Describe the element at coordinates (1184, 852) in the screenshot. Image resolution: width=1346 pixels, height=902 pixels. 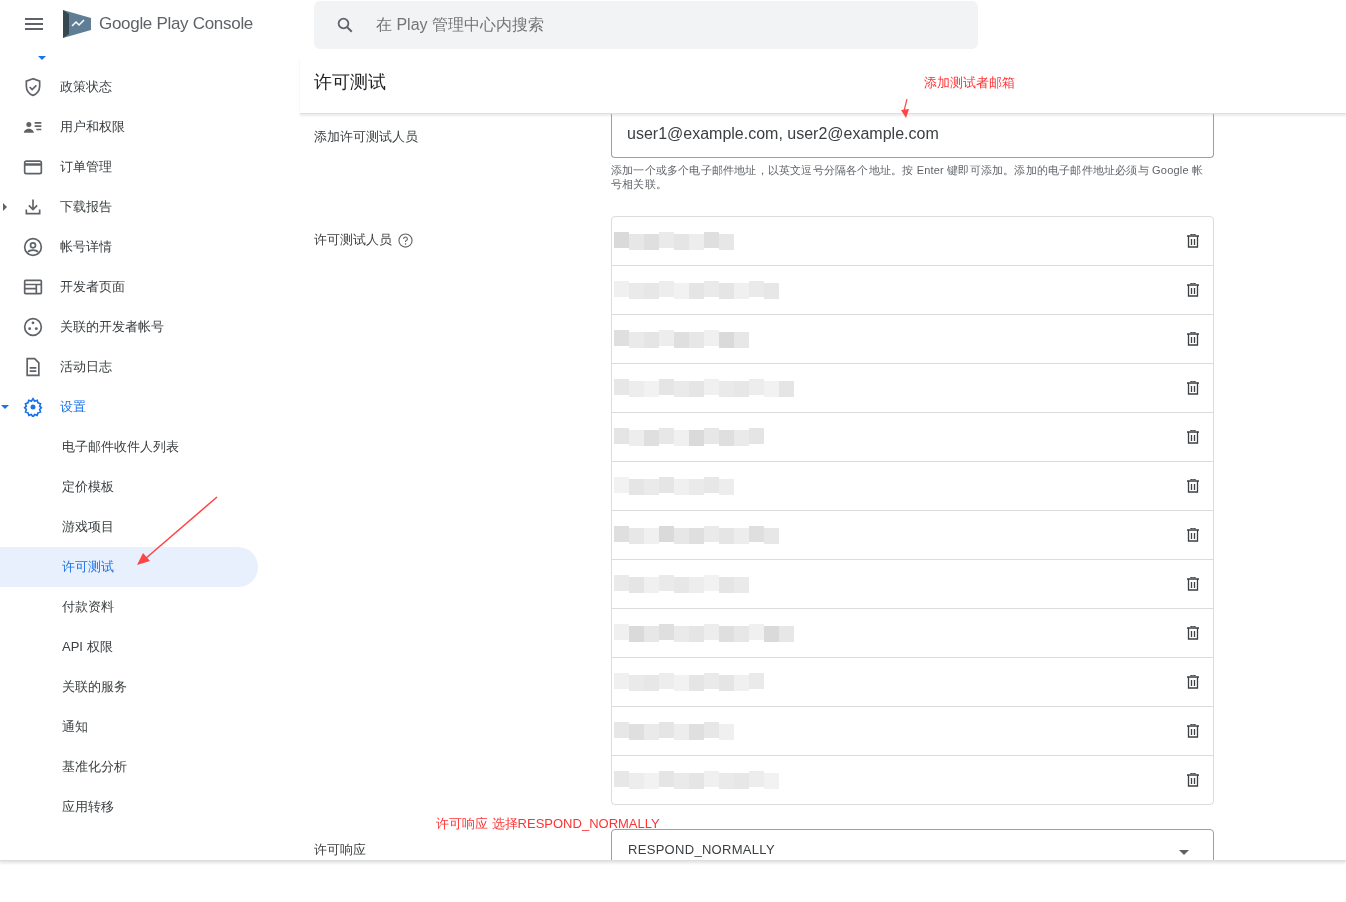
I see `dropdown-caret-icon` at that location.